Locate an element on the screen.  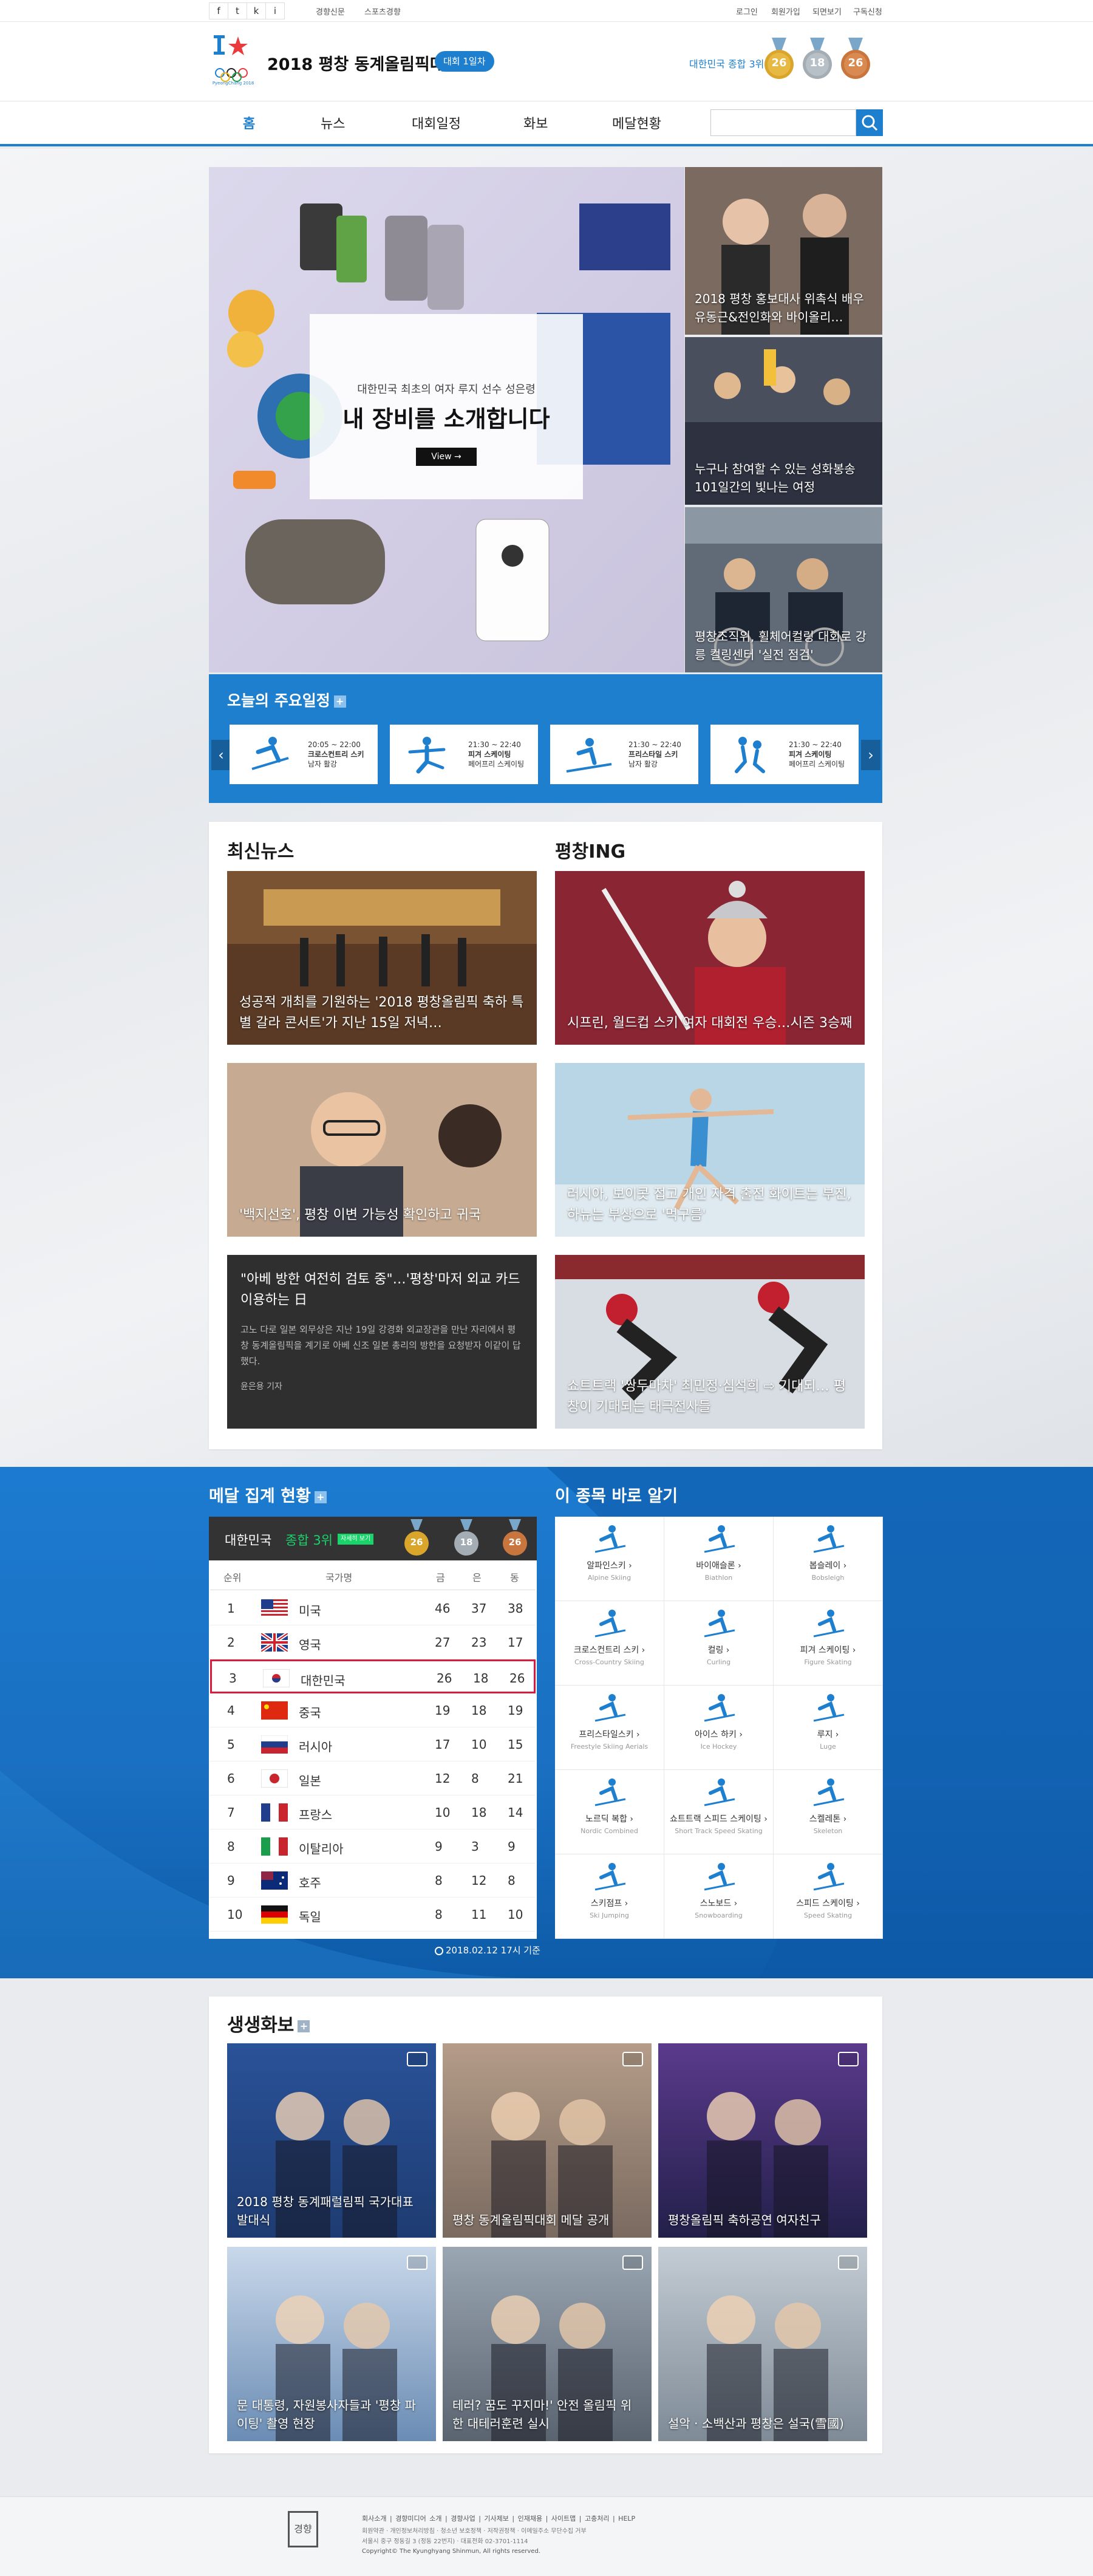
hero-side-2: 누구나 참여할 수 있는 성화봉송 101일간의 빛나는 여정 is located at coordinates (783, 421).